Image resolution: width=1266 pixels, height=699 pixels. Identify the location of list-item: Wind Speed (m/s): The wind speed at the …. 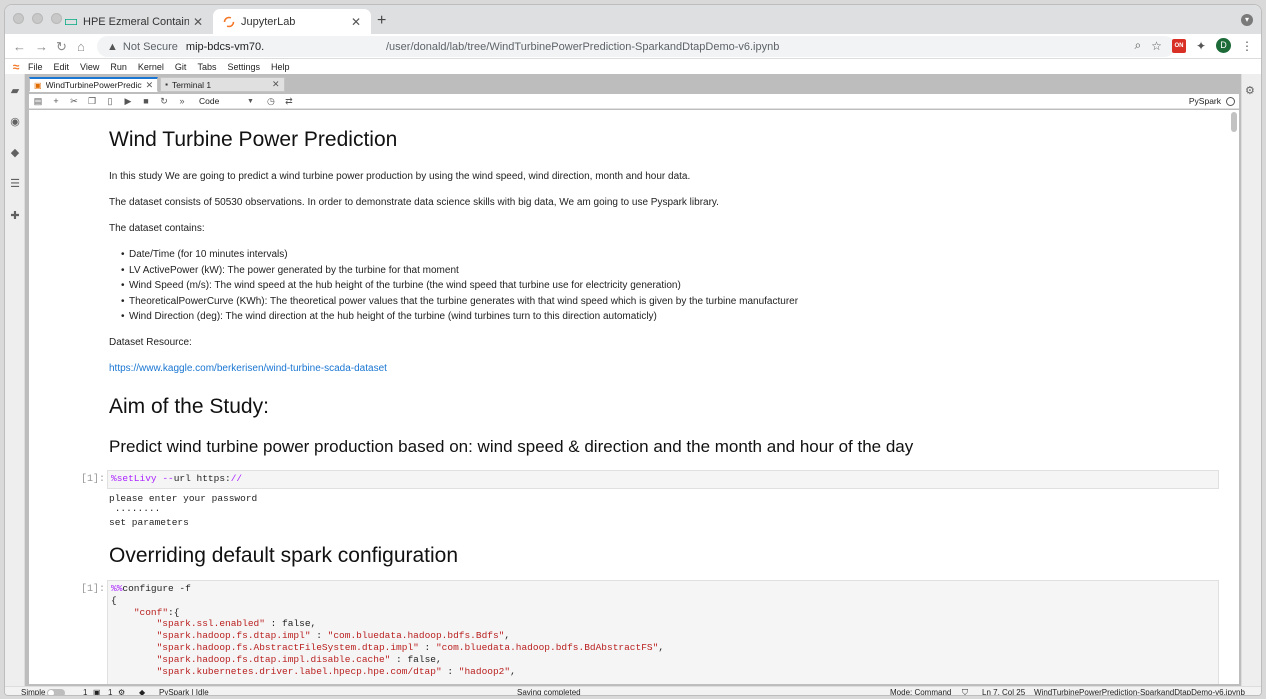
(401, 285).